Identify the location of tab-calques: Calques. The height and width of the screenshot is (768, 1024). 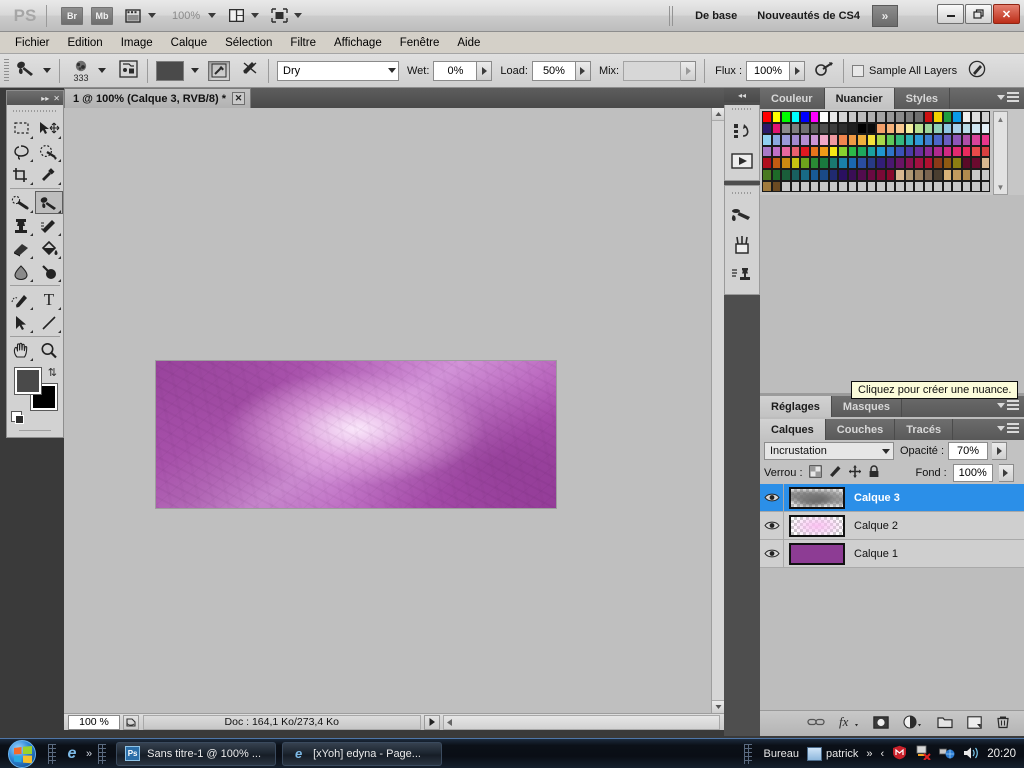
(793, 429).